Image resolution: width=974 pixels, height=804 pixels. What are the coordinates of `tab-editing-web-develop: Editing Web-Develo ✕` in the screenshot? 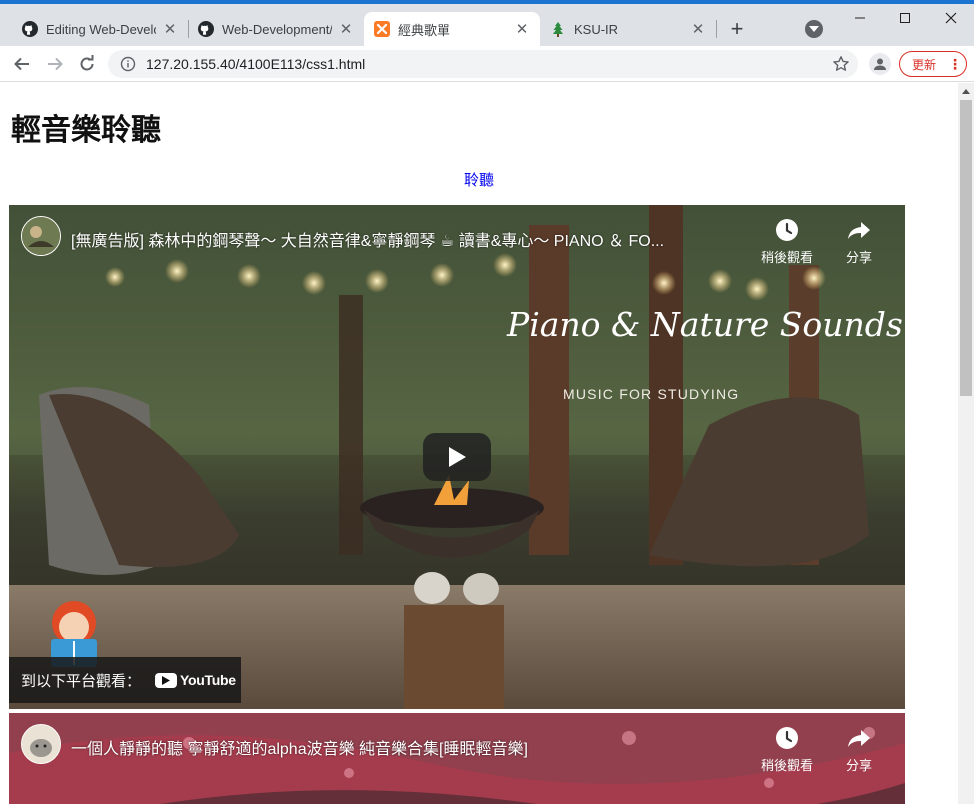 It's located at (100, 29).